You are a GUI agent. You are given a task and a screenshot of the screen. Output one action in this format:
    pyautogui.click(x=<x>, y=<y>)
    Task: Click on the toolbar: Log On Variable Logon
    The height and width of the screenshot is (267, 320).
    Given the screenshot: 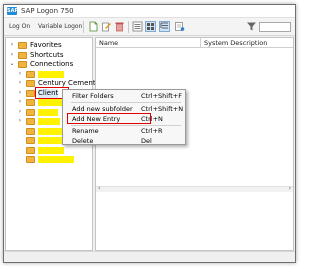 What is the action you would take?
    pyautogui.click(x=149, y=27)
    